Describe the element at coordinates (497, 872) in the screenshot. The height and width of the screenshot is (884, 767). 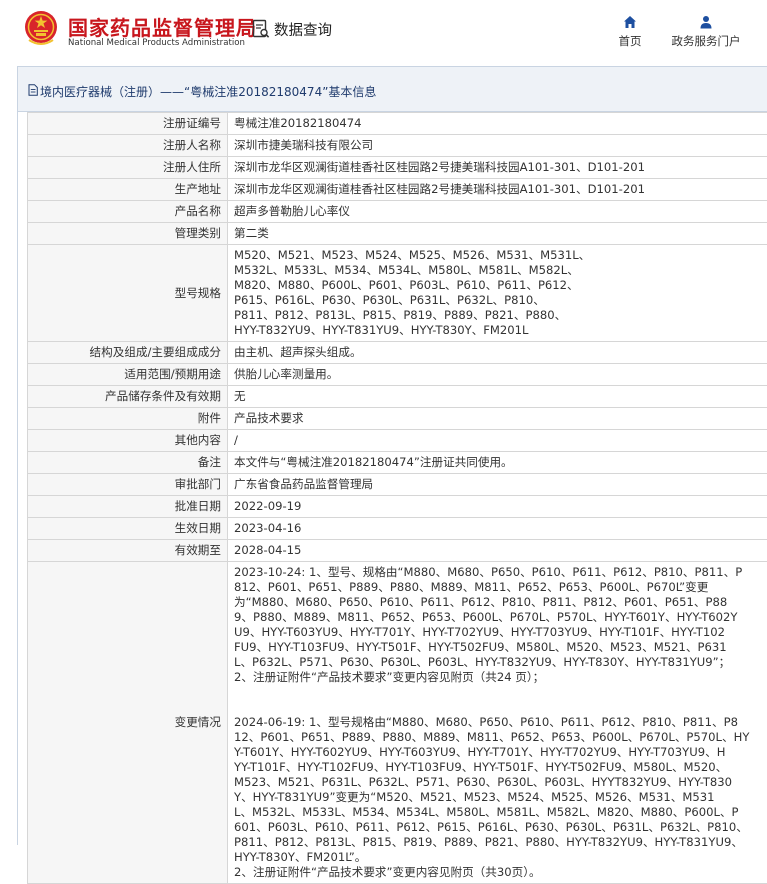
I see `change-line: 2、注册证附件“产品技术要求”变更内容见附页（共30页）。` at that location.